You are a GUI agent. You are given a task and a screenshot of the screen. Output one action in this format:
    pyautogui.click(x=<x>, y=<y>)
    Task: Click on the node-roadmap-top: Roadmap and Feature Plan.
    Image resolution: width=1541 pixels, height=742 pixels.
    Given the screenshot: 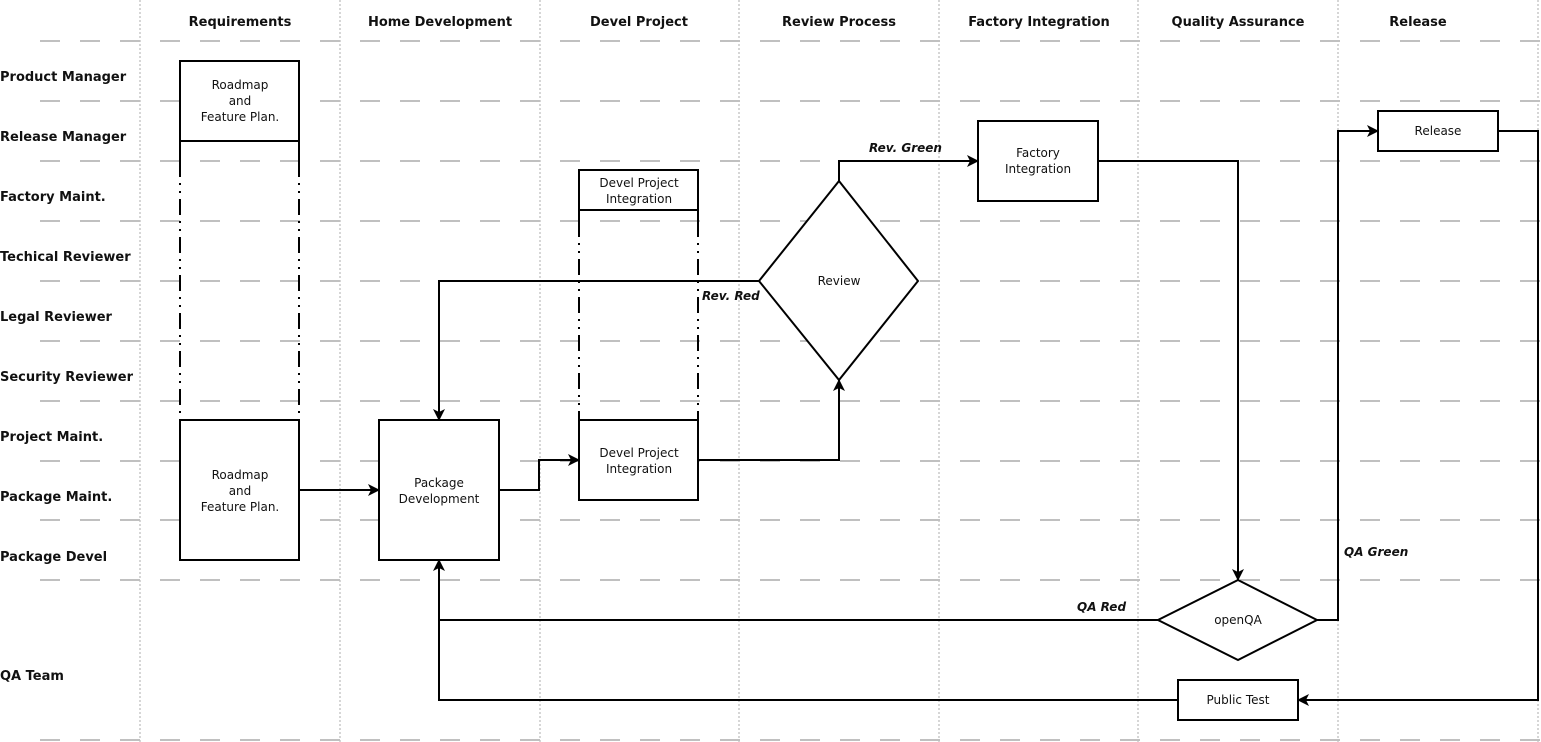 What is the action you would take?
    pyautogui.click(x=239, y=101)
    